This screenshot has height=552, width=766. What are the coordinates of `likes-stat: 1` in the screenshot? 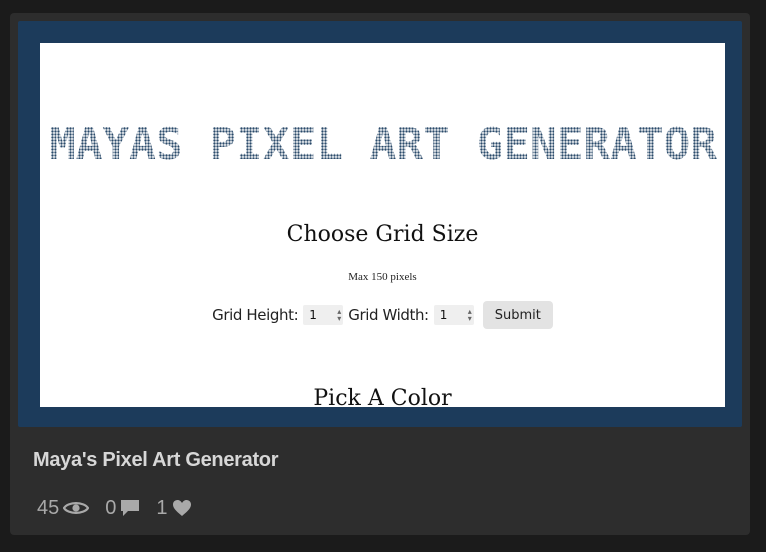 It's located at (173, 508).